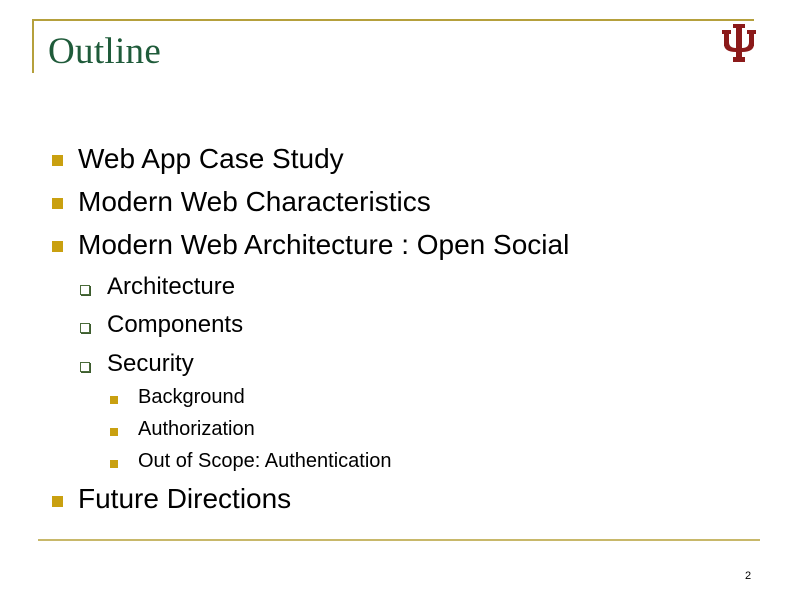  I want to click on bullet-item: Future Directions, so click(185, 498).